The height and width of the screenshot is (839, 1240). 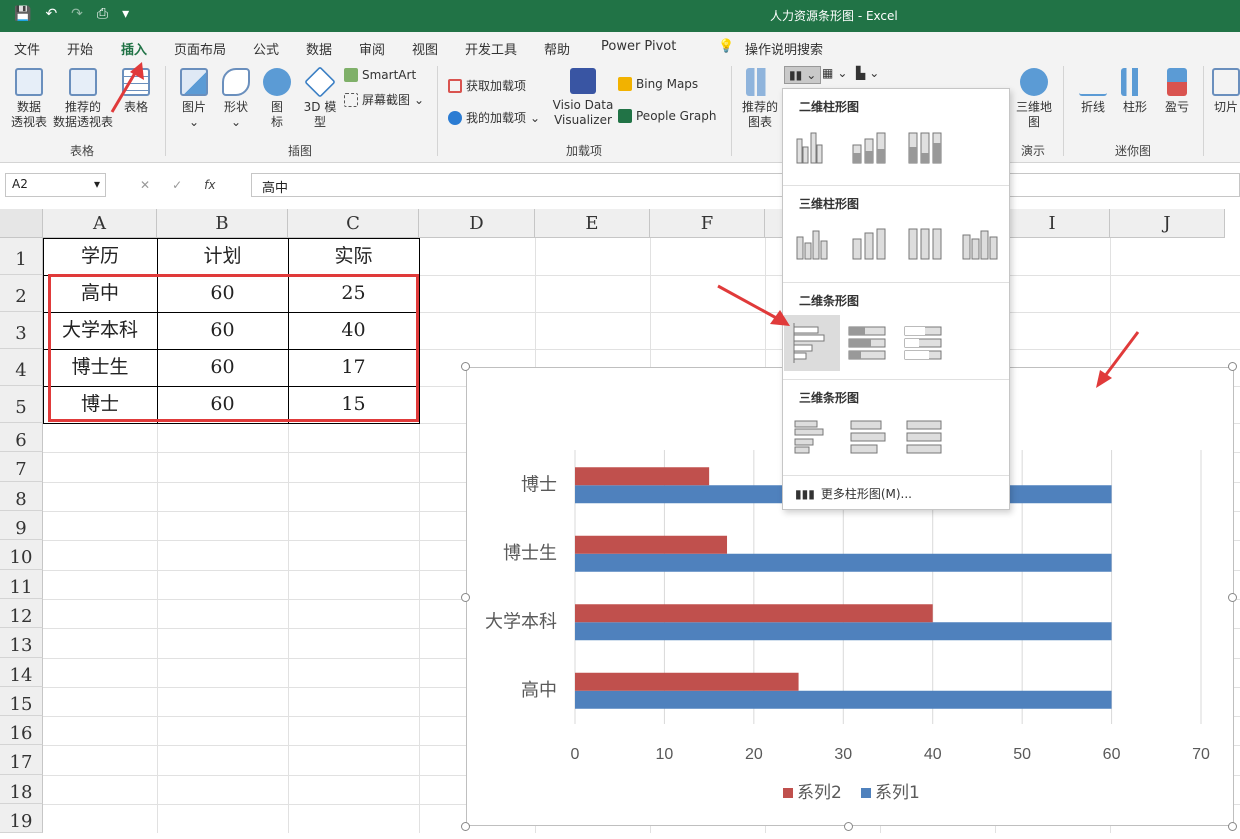 I want to click on my-addins-button: 我的加载项 ⌄, so click(x=494, y=117).